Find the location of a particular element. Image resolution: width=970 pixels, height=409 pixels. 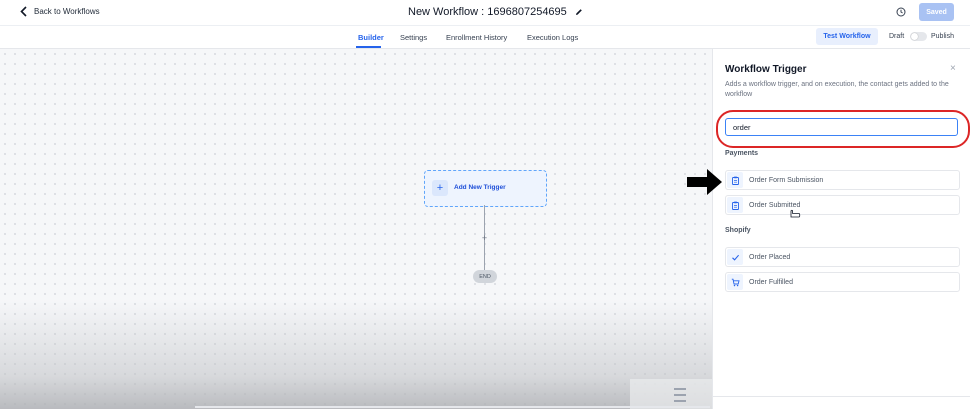

toggle-knob is located at coordinates (914, 36).